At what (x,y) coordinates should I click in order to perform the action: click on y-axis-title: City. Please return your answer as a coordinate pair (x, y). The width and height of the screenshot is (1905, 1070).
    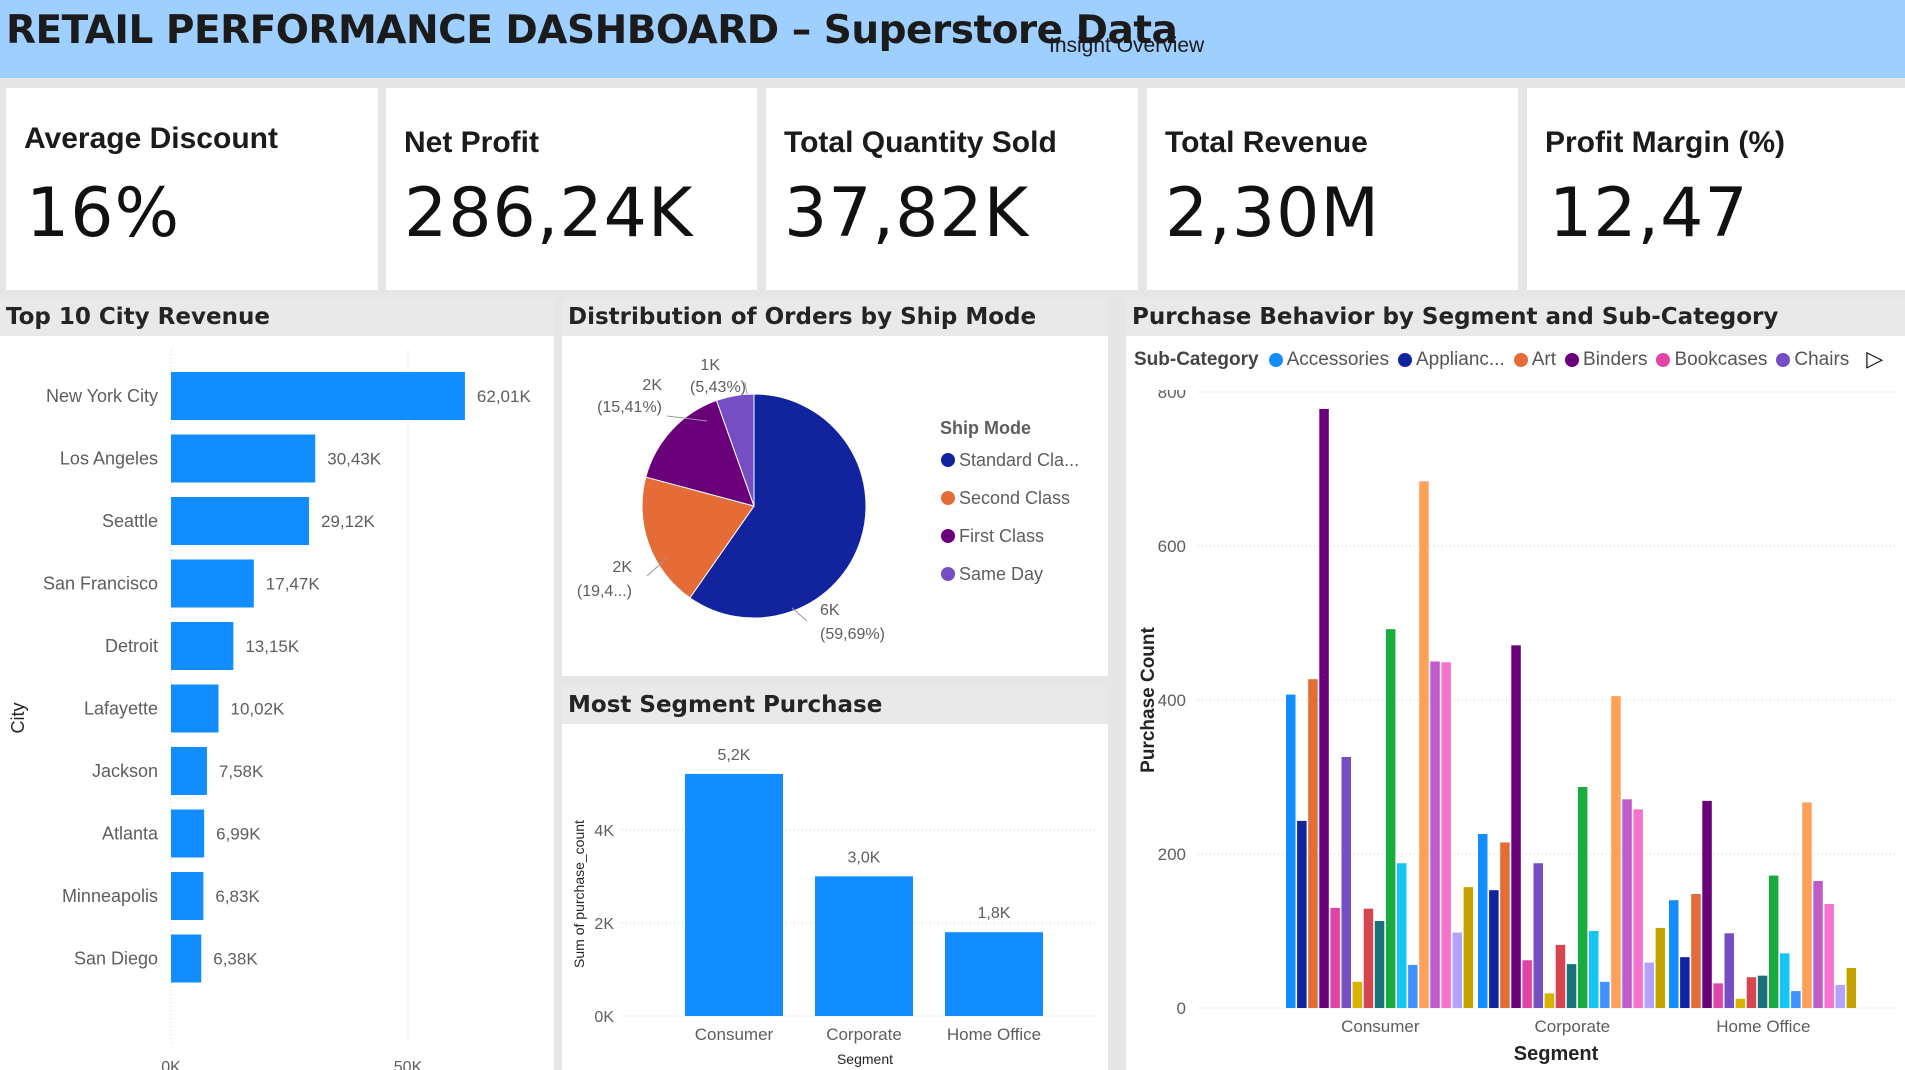
    Looking at the image, I should click on (18, 718).